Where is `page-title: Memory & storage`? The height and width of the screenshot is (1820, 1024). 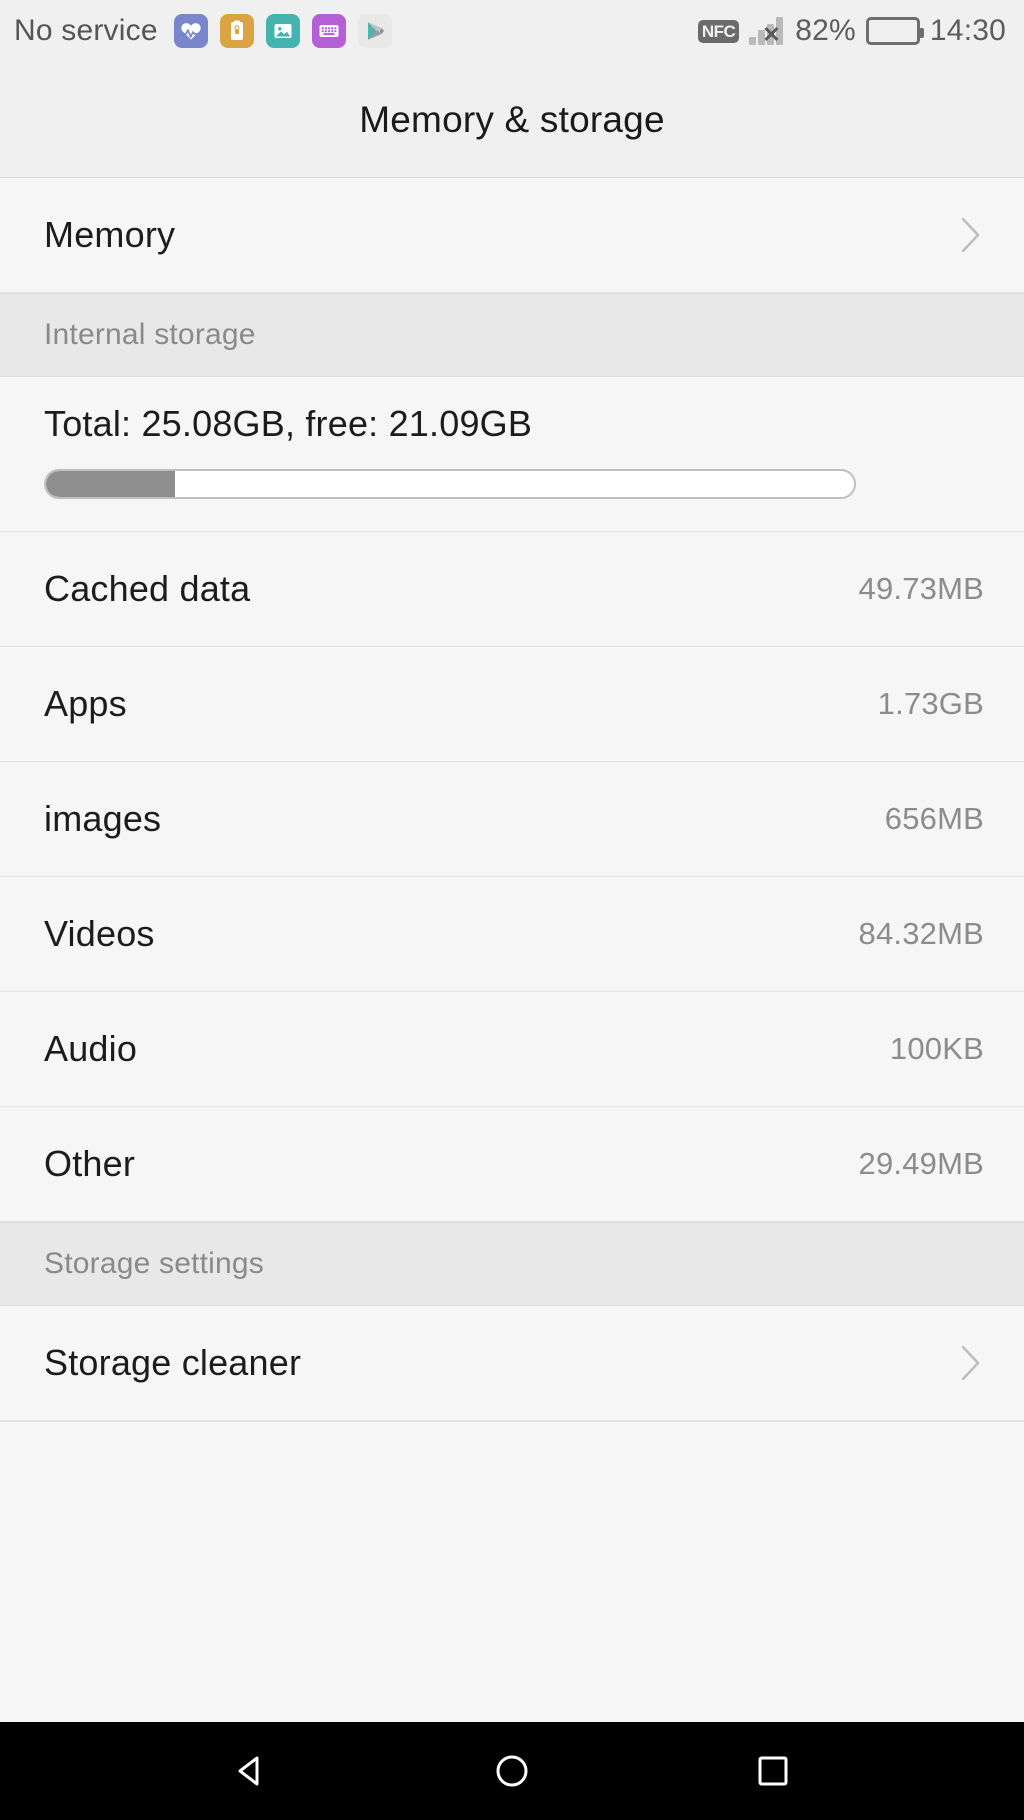
page-title: Memory & storage is located at coordinates (512, 119).